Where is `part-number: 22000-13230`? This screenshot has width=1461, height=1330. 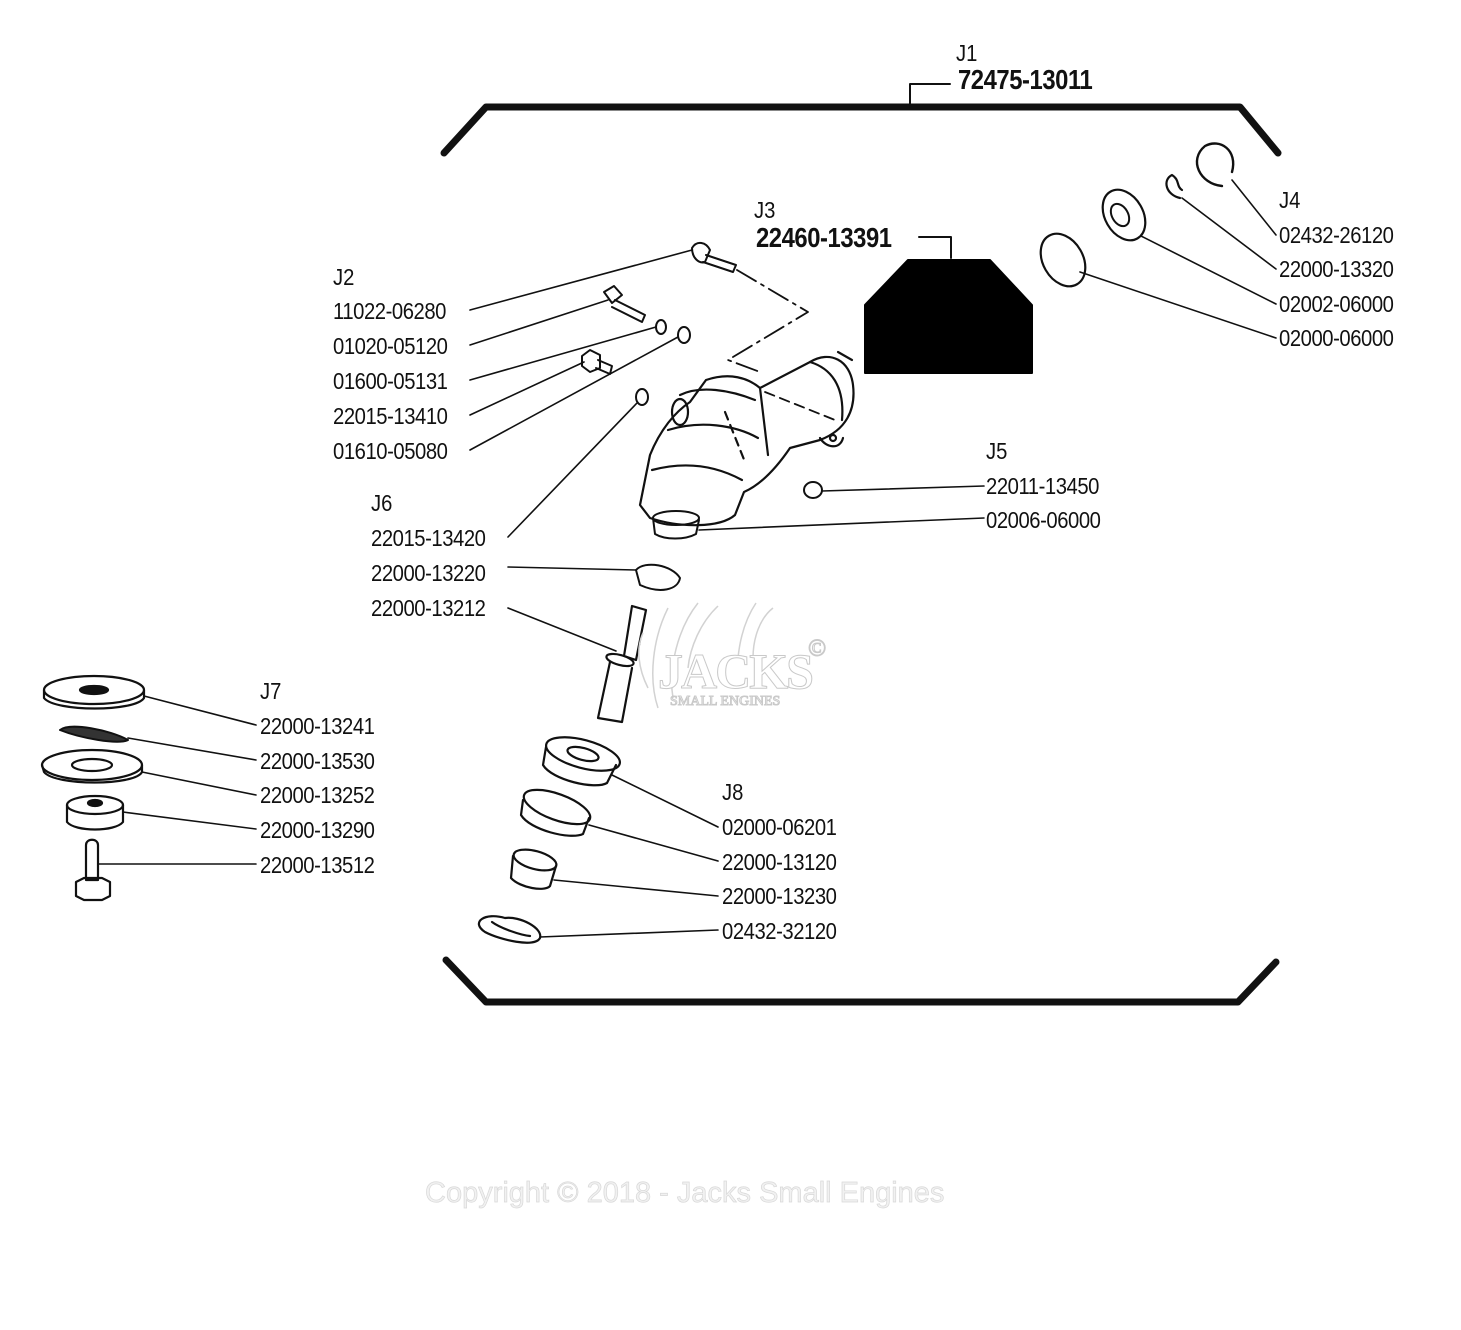
part-number: 22000-13230 is located at coordinates (779, 896).